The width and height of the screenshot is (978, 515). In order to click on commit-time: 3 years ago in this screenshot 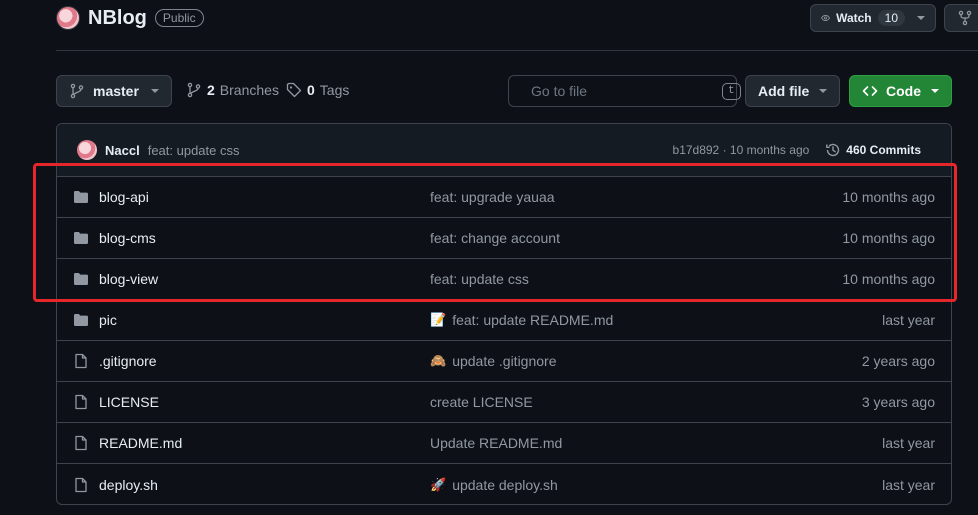, I will do `click(898, 402)`.